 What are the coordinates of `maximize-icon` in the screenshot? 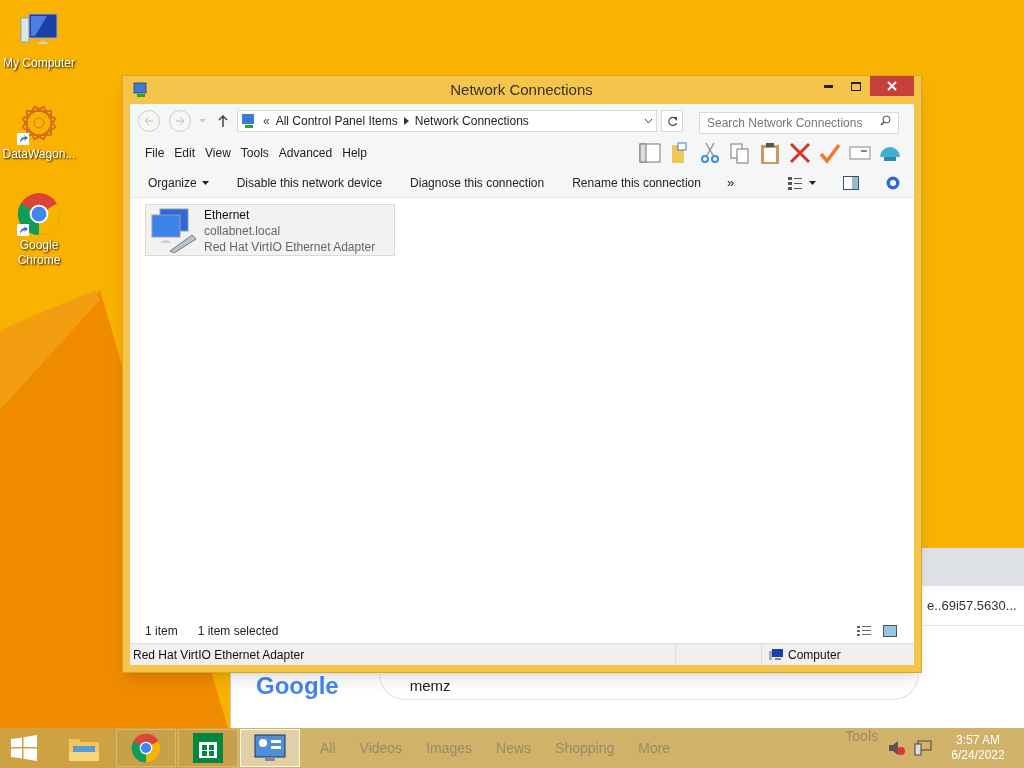 It's located at (856, 86).